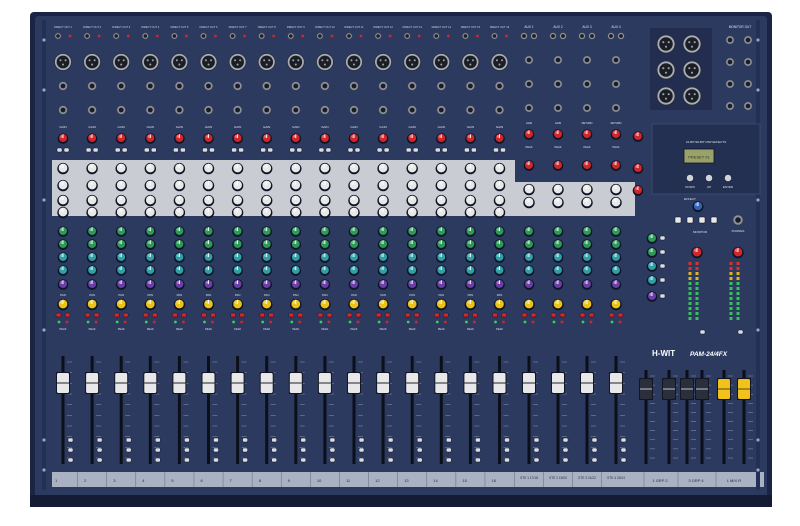 The image size is (800, 526). I want to click on stereo-return-jack, so click(529, 108).